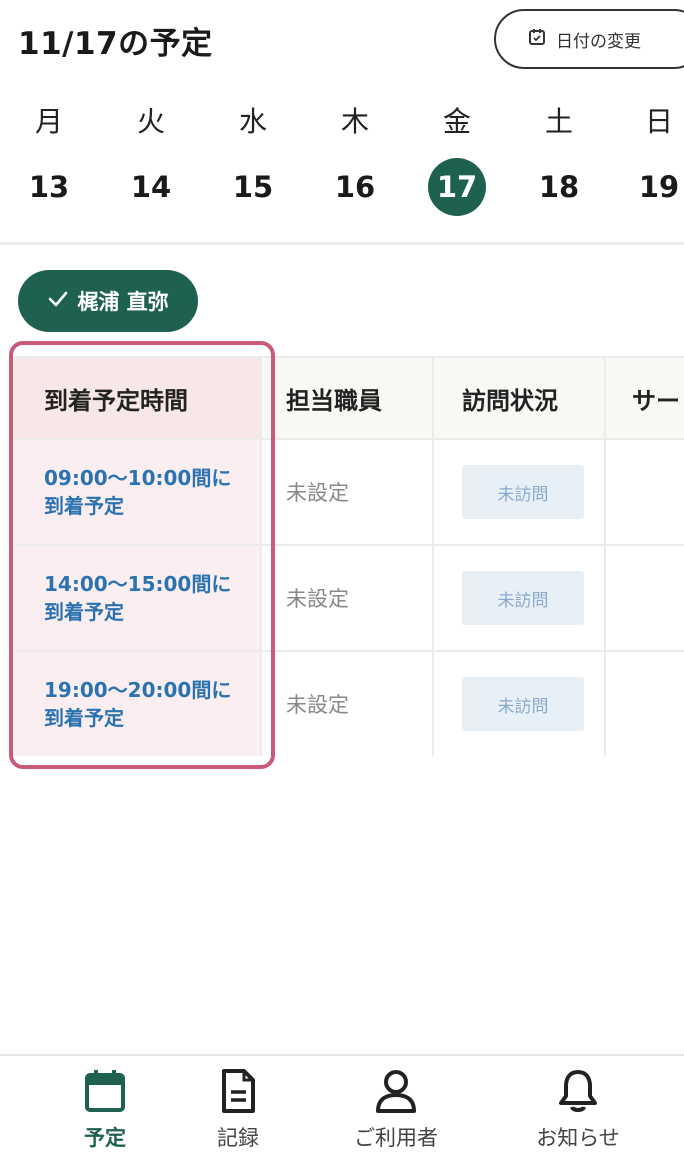 Image resolution: width=684 pixels, height=1162 pixels. Describe the element at coordinates (151, 158) in the screenshot. I see `day-tue: 火 14` at that location.